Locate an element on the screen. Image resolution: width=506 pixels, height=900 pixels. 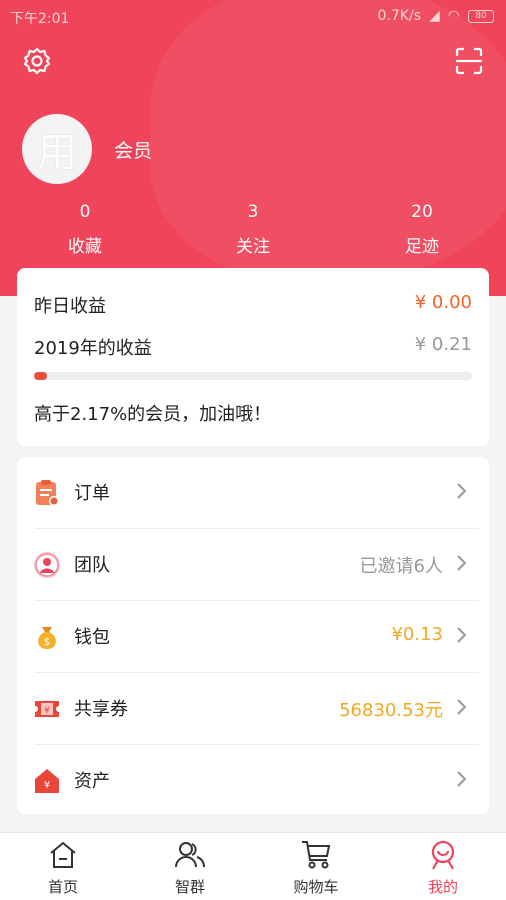
menu-item-coupons: ¥ 共享券 56830.53元 is located at coordinates (253, 709).